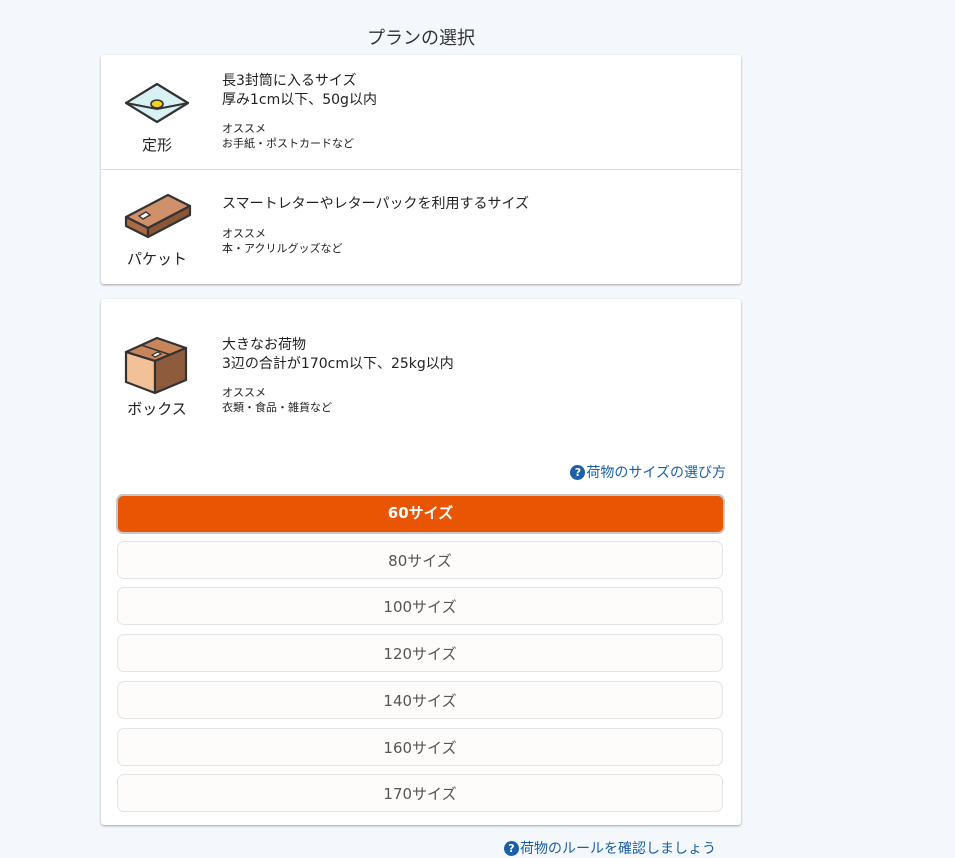 The width and height of the screenshot is (955, 858). What do you see at coordinates (420, 747) in the screenshot?
I see `size-option-160: 160サイズ` at bounding box center [420, 747].